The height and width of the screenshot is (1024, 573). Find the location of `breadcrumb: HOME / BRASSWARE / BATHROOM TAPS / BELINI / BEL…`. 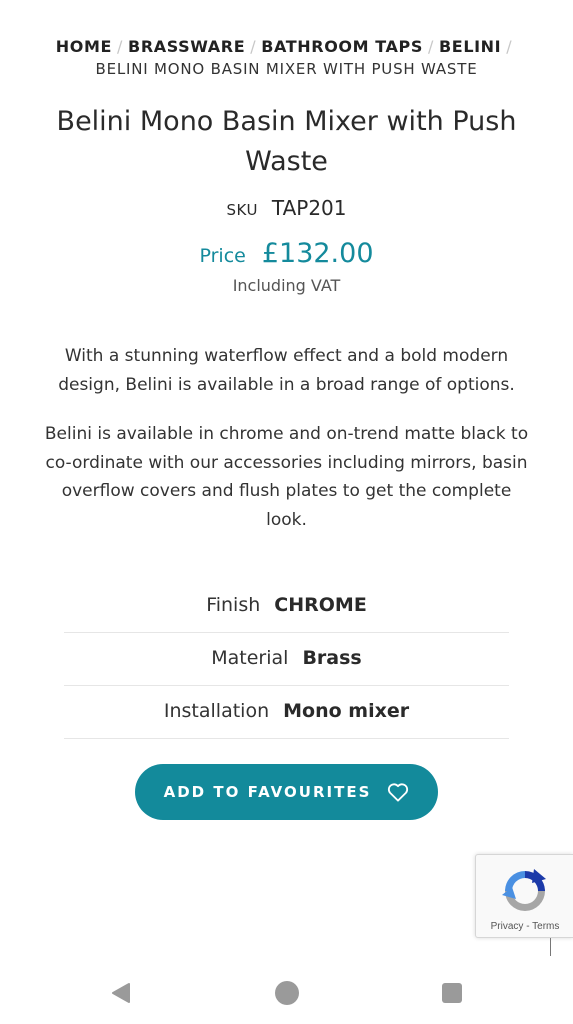

breadcrumb: HOME / BRASSWARE / BATHROOM TAPS / BELINI / BEL… is located at coordinates (286, 58).